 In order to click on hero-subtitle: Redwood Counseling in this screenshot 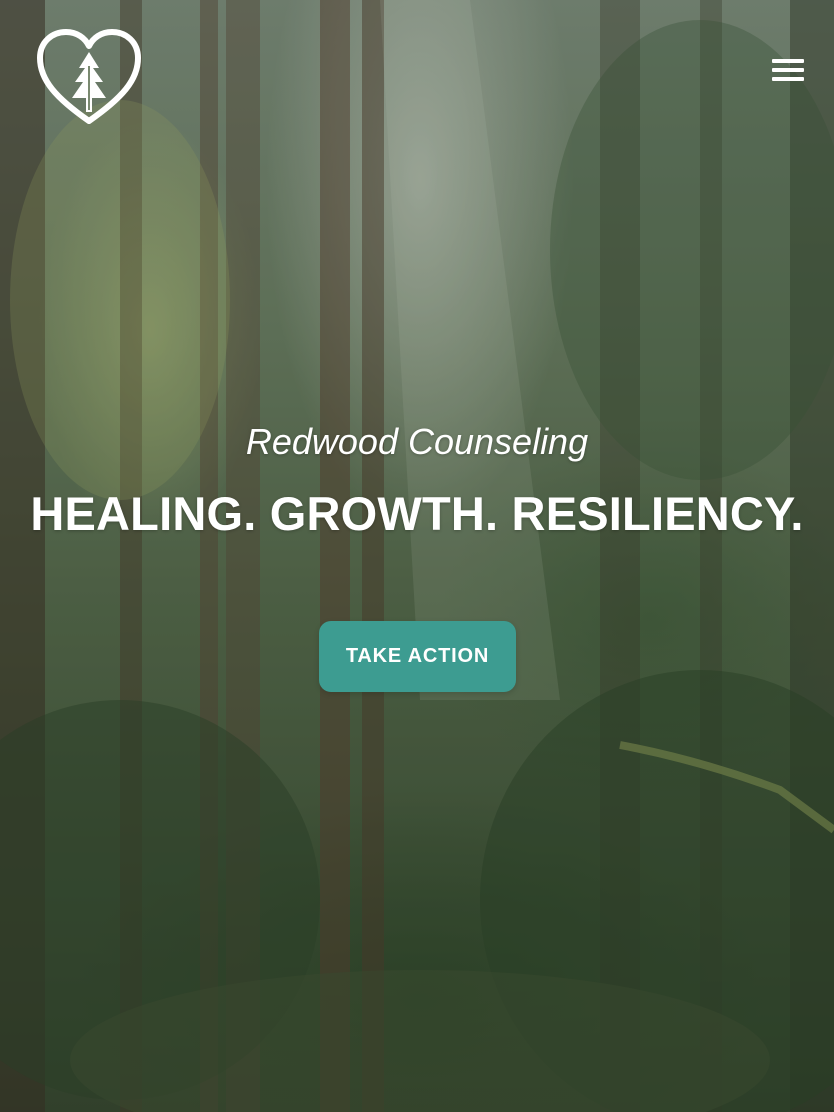, I will do `click(417, 441)`.